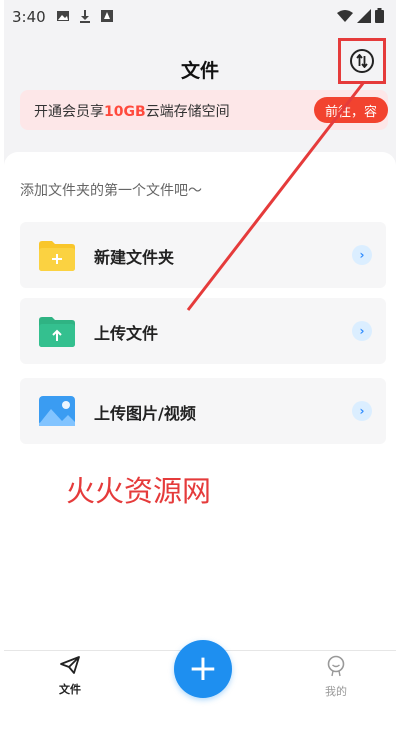 Image resolution: width=400 pixels, height=733 pixels. I want to click on new-folder-label: 新建文件夹, so click(134, 257).